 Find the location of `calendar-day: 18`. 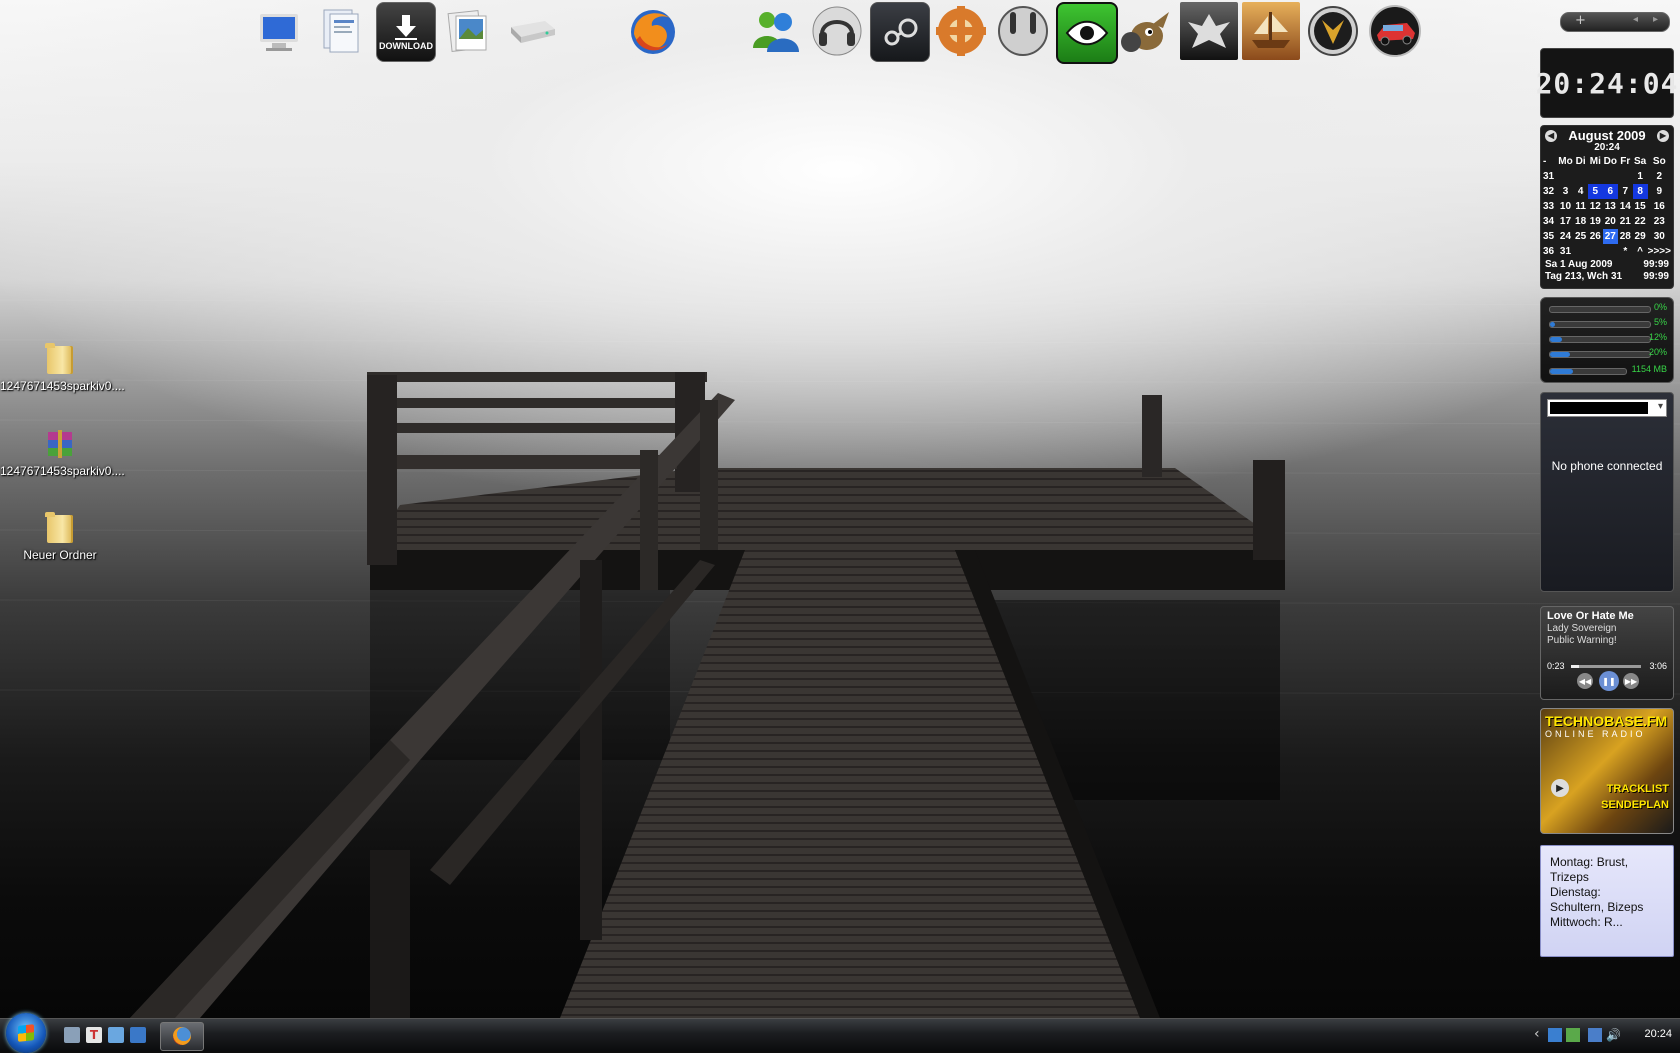

calendar-day: 18 is located at coordinates (1580, 221).